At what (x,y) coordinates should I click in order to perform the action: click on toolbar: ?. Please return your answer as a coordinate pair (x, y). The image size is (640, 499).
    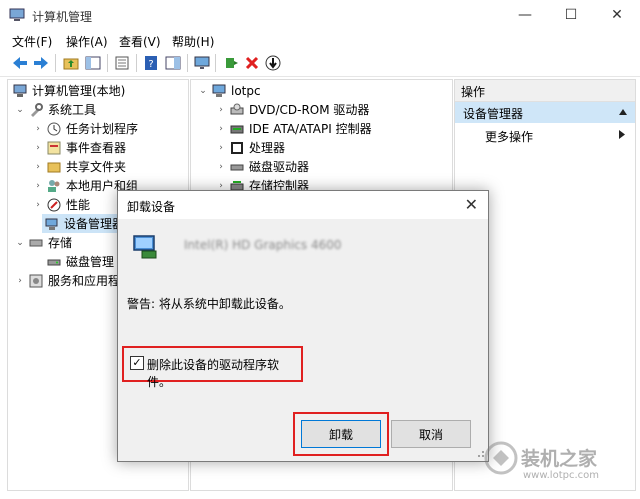
    Looking at the image, I should click on (320, 63).